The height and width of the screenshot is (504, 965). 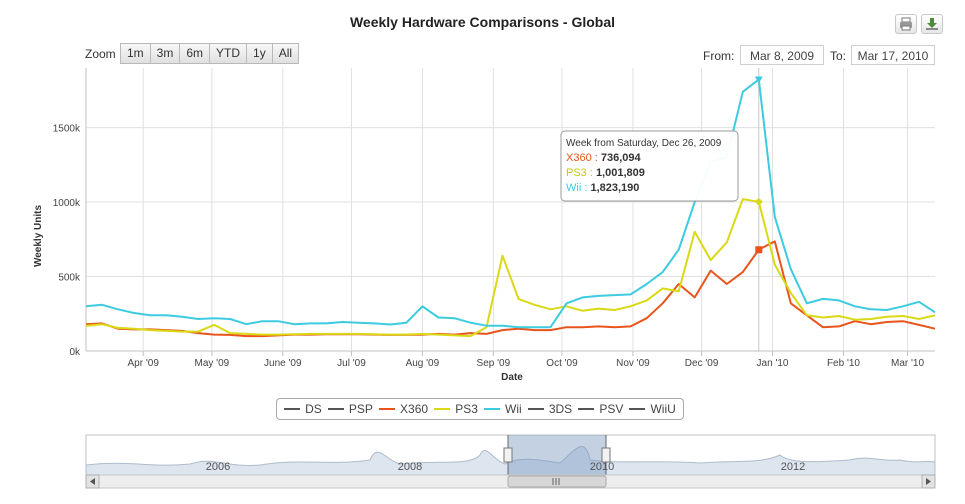 I want to click on tooltip-row-ps3: PS3 : 1,001,809, so click(x=605, y=173).